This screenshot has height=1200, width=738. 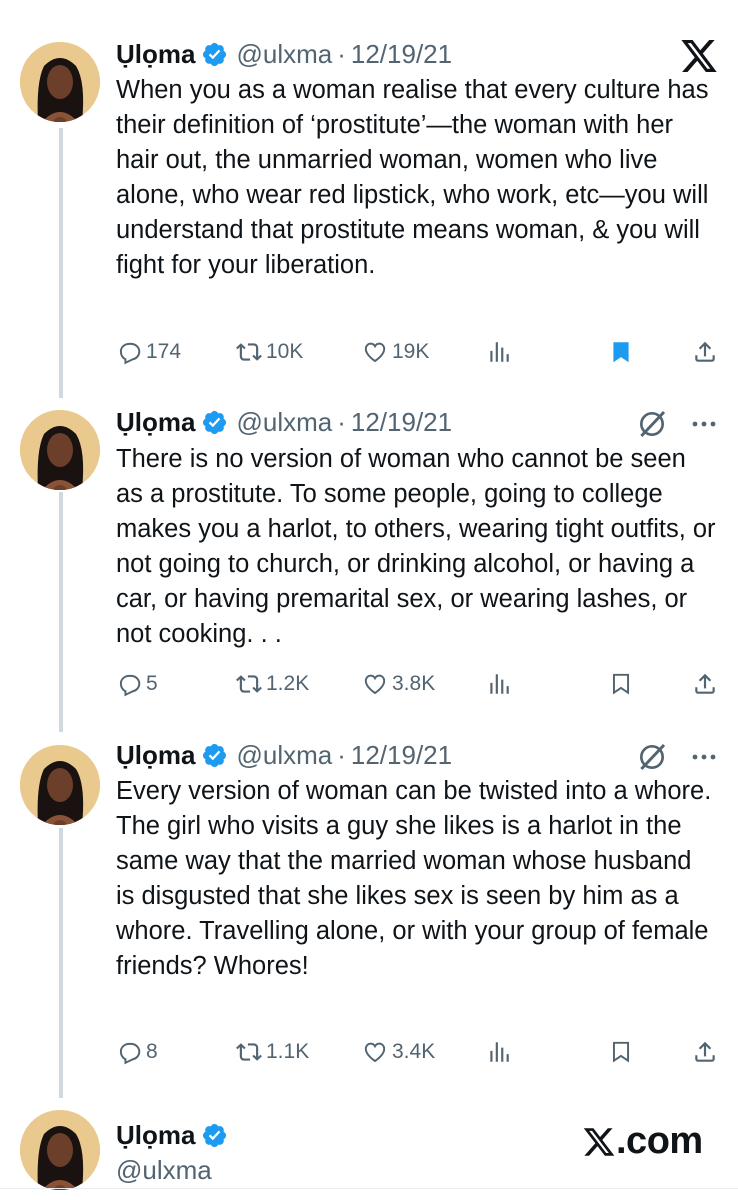 I want to click on repost-button: 1.1K, so click(x=272, y=1052).